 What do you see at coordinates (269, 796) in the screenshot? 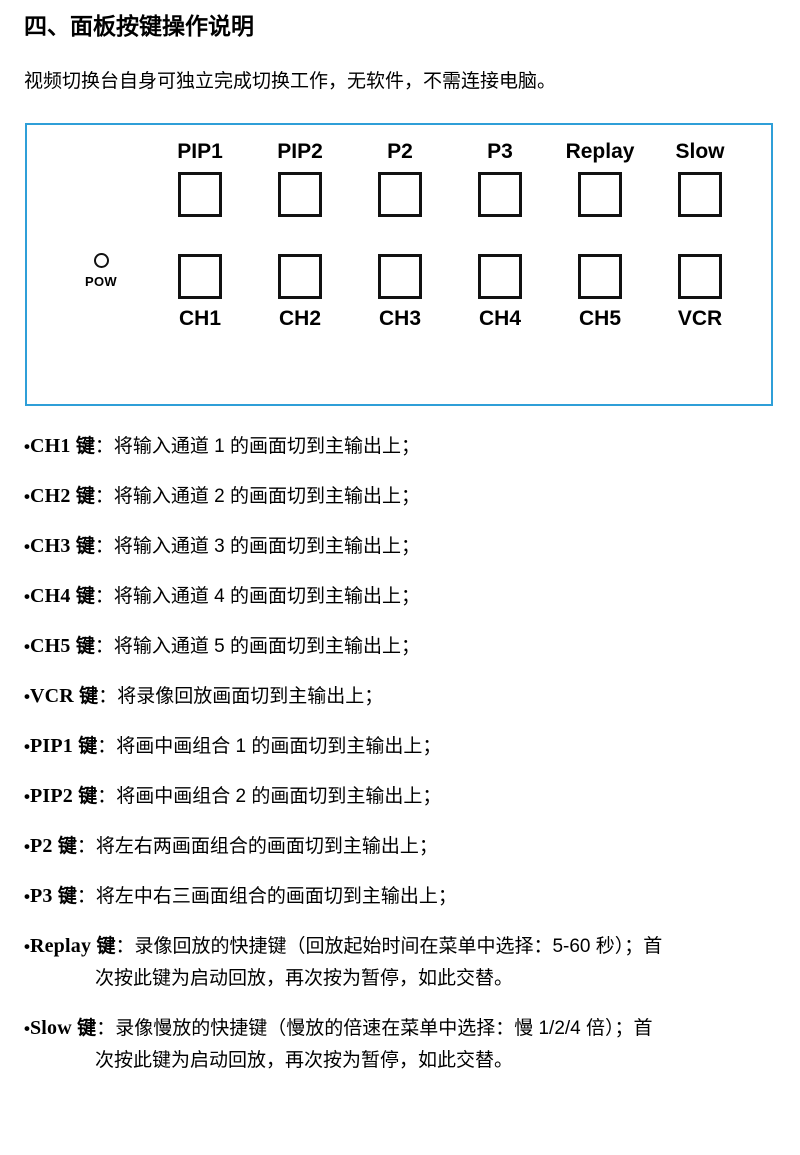
I see `desc-body: ：将画中画组合 2 的画面切到主输出上；` at bounding box center [269, 796].